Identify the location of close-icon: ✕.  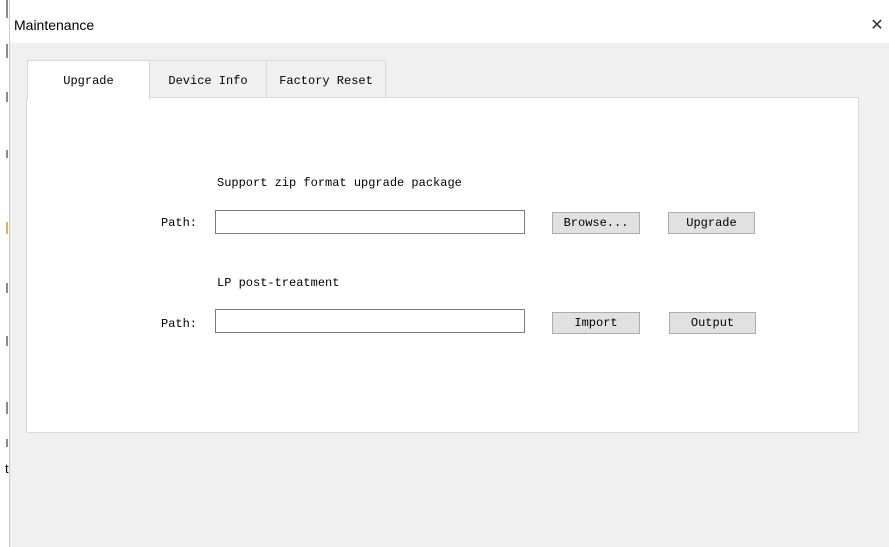
(877, 25).